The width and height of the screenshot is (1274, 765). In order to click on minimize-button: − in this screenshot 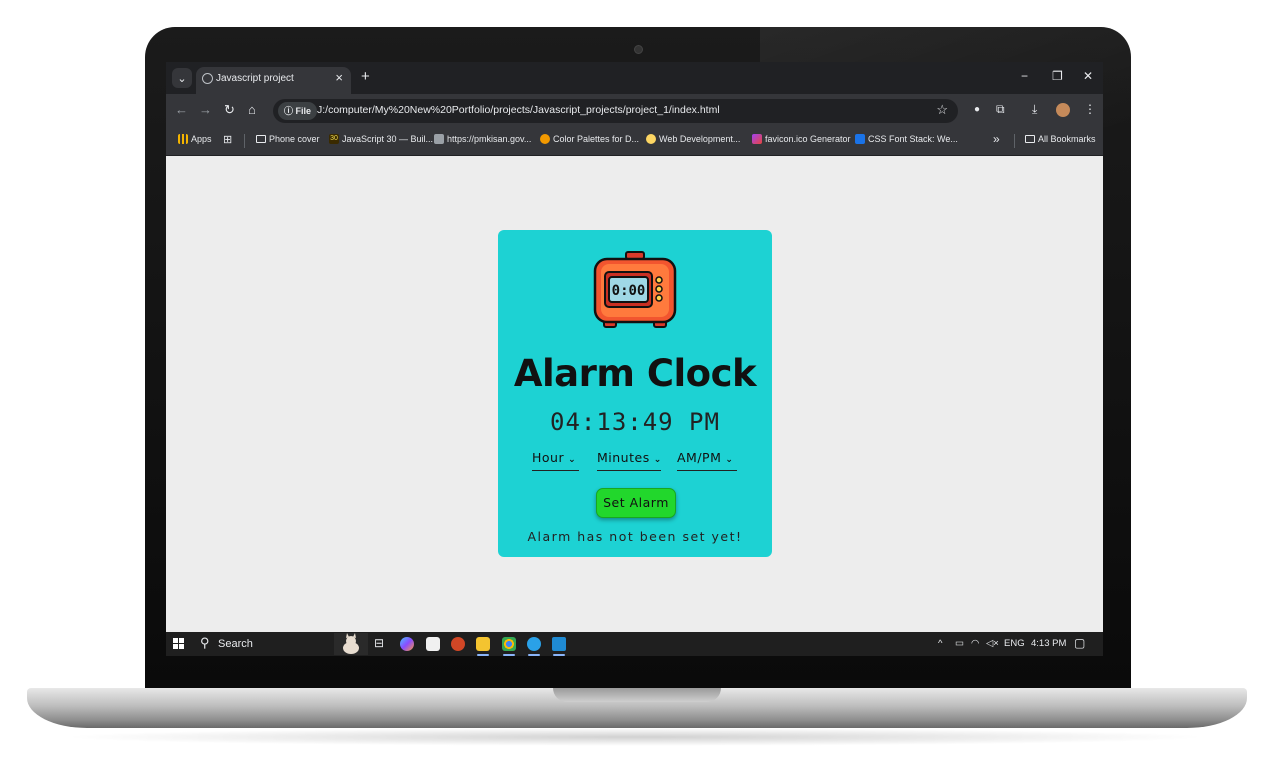, I will do `click(1024, 76)`.